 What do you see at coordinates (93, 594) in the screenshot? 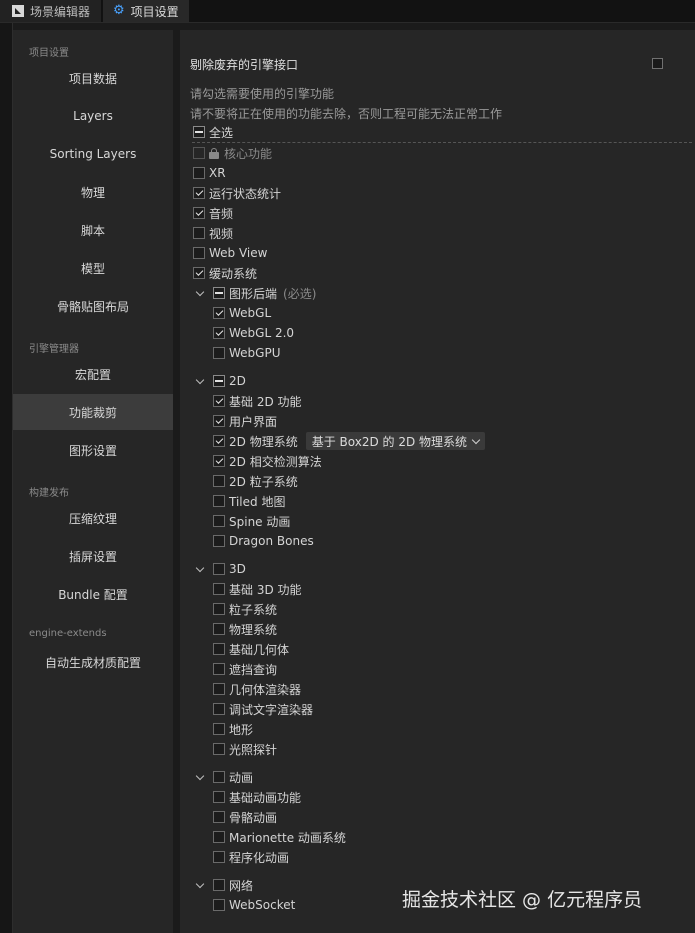
I see `sidebar-item: Bundle 配置` at bounding box center [93, 594].